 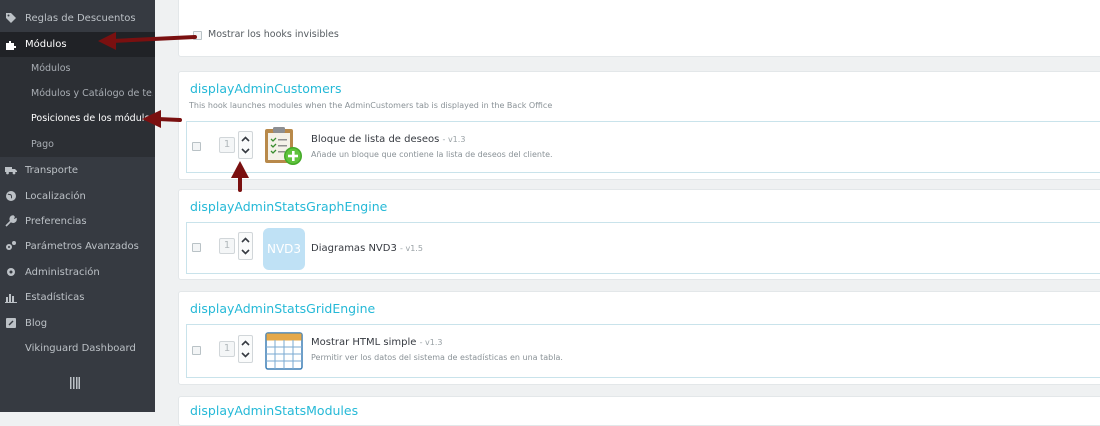 I want to click on module-name: Mostrar HTML simple - v1.3, so click(x=377, y=342).